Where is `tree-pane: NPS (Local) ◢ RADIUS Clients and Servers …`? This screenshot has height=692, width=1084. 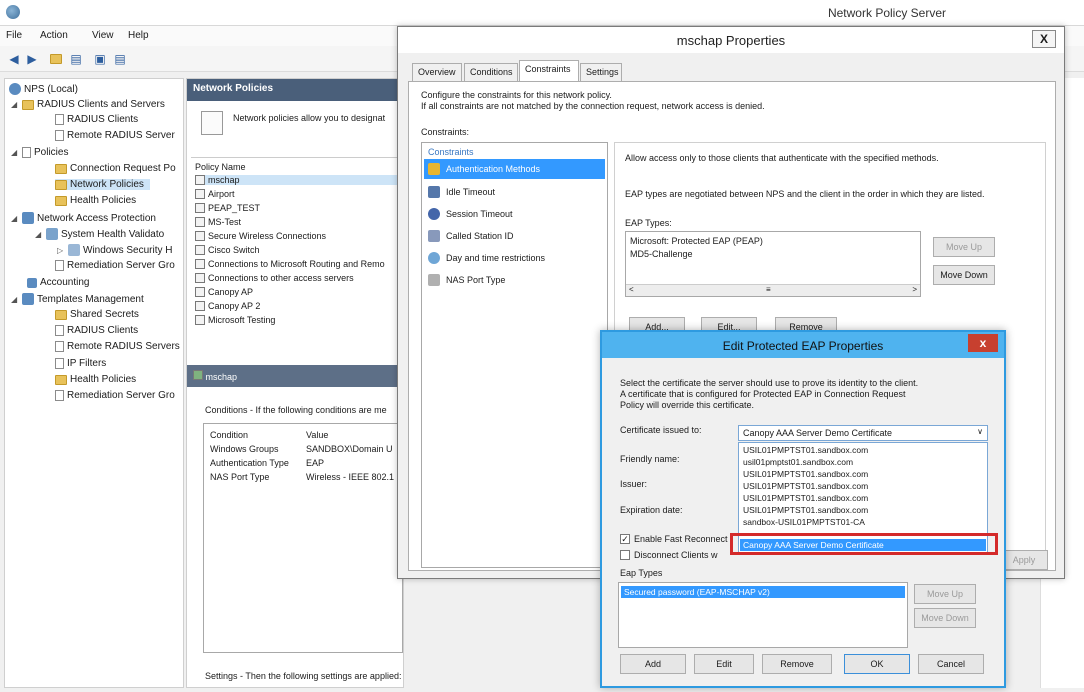
tree-pane: NPS (Local) ◢ RADIUS Clients and Servers … is located at coordinates (94, 383).